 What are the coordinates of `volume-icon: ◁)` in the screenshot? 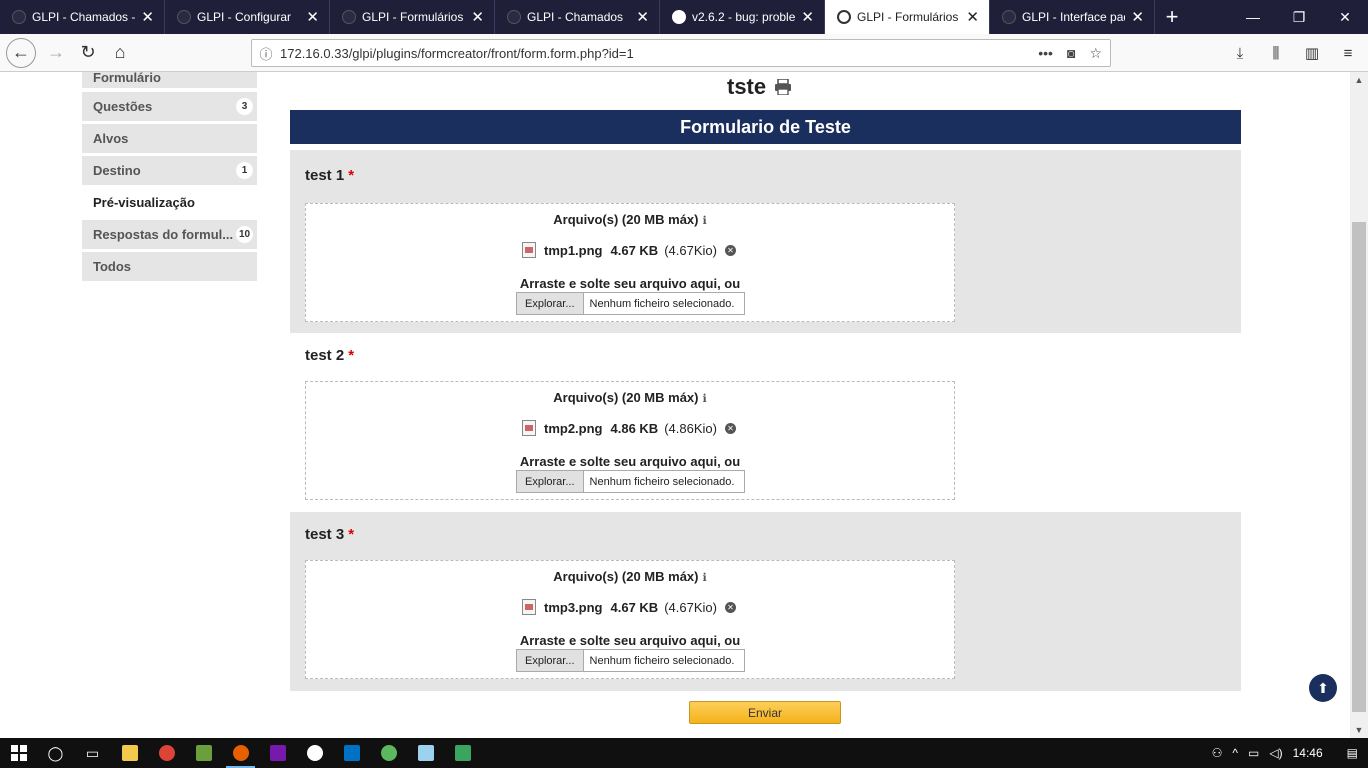 It's located at (1275, 753).